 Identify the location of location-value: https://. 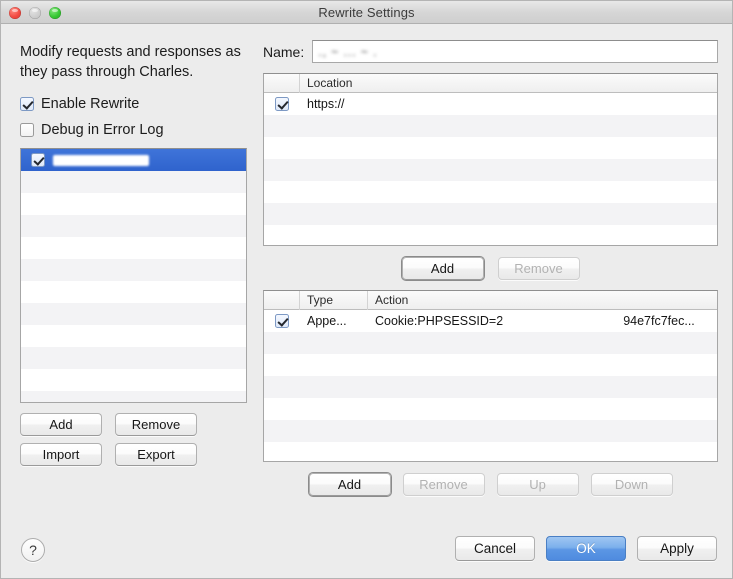
(326, 104).